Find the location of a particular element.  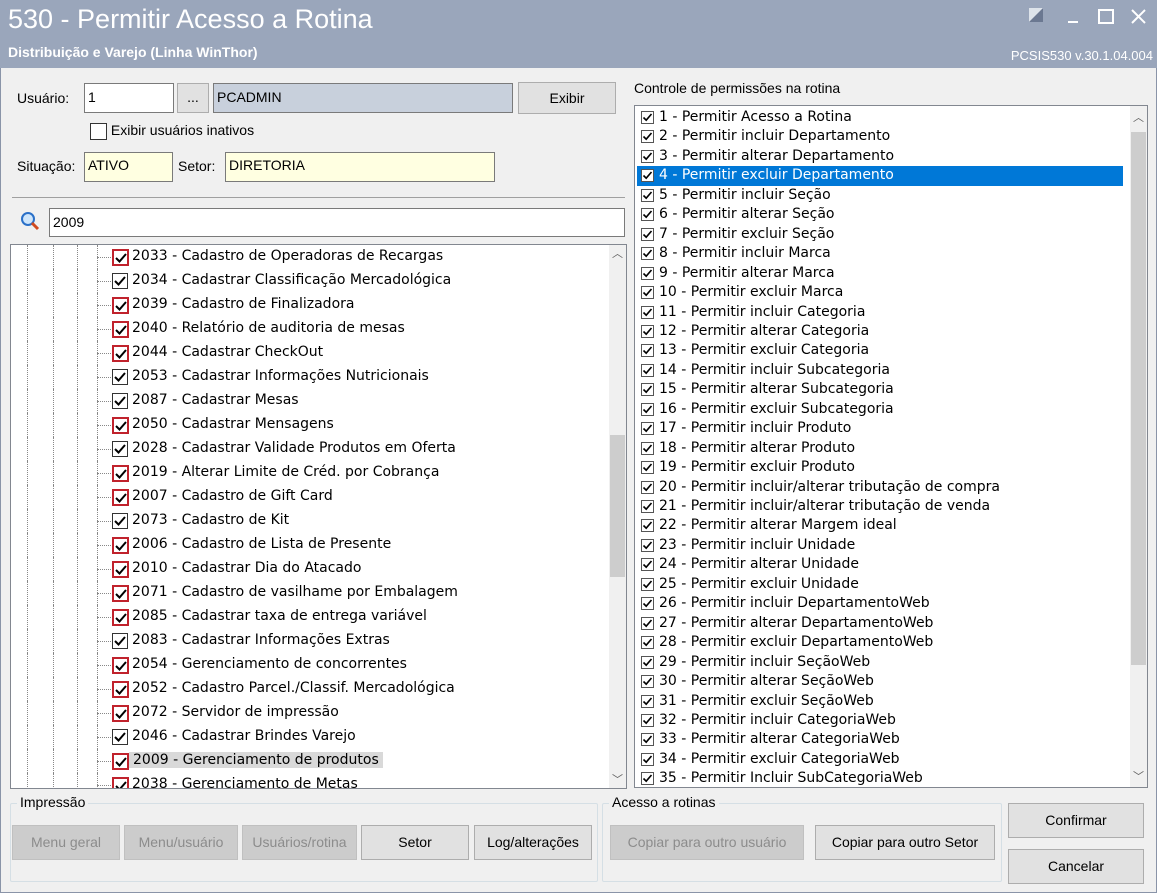

tree-item: 2009 - Gerenciamento de produtos is located at coordinates (296, 761).